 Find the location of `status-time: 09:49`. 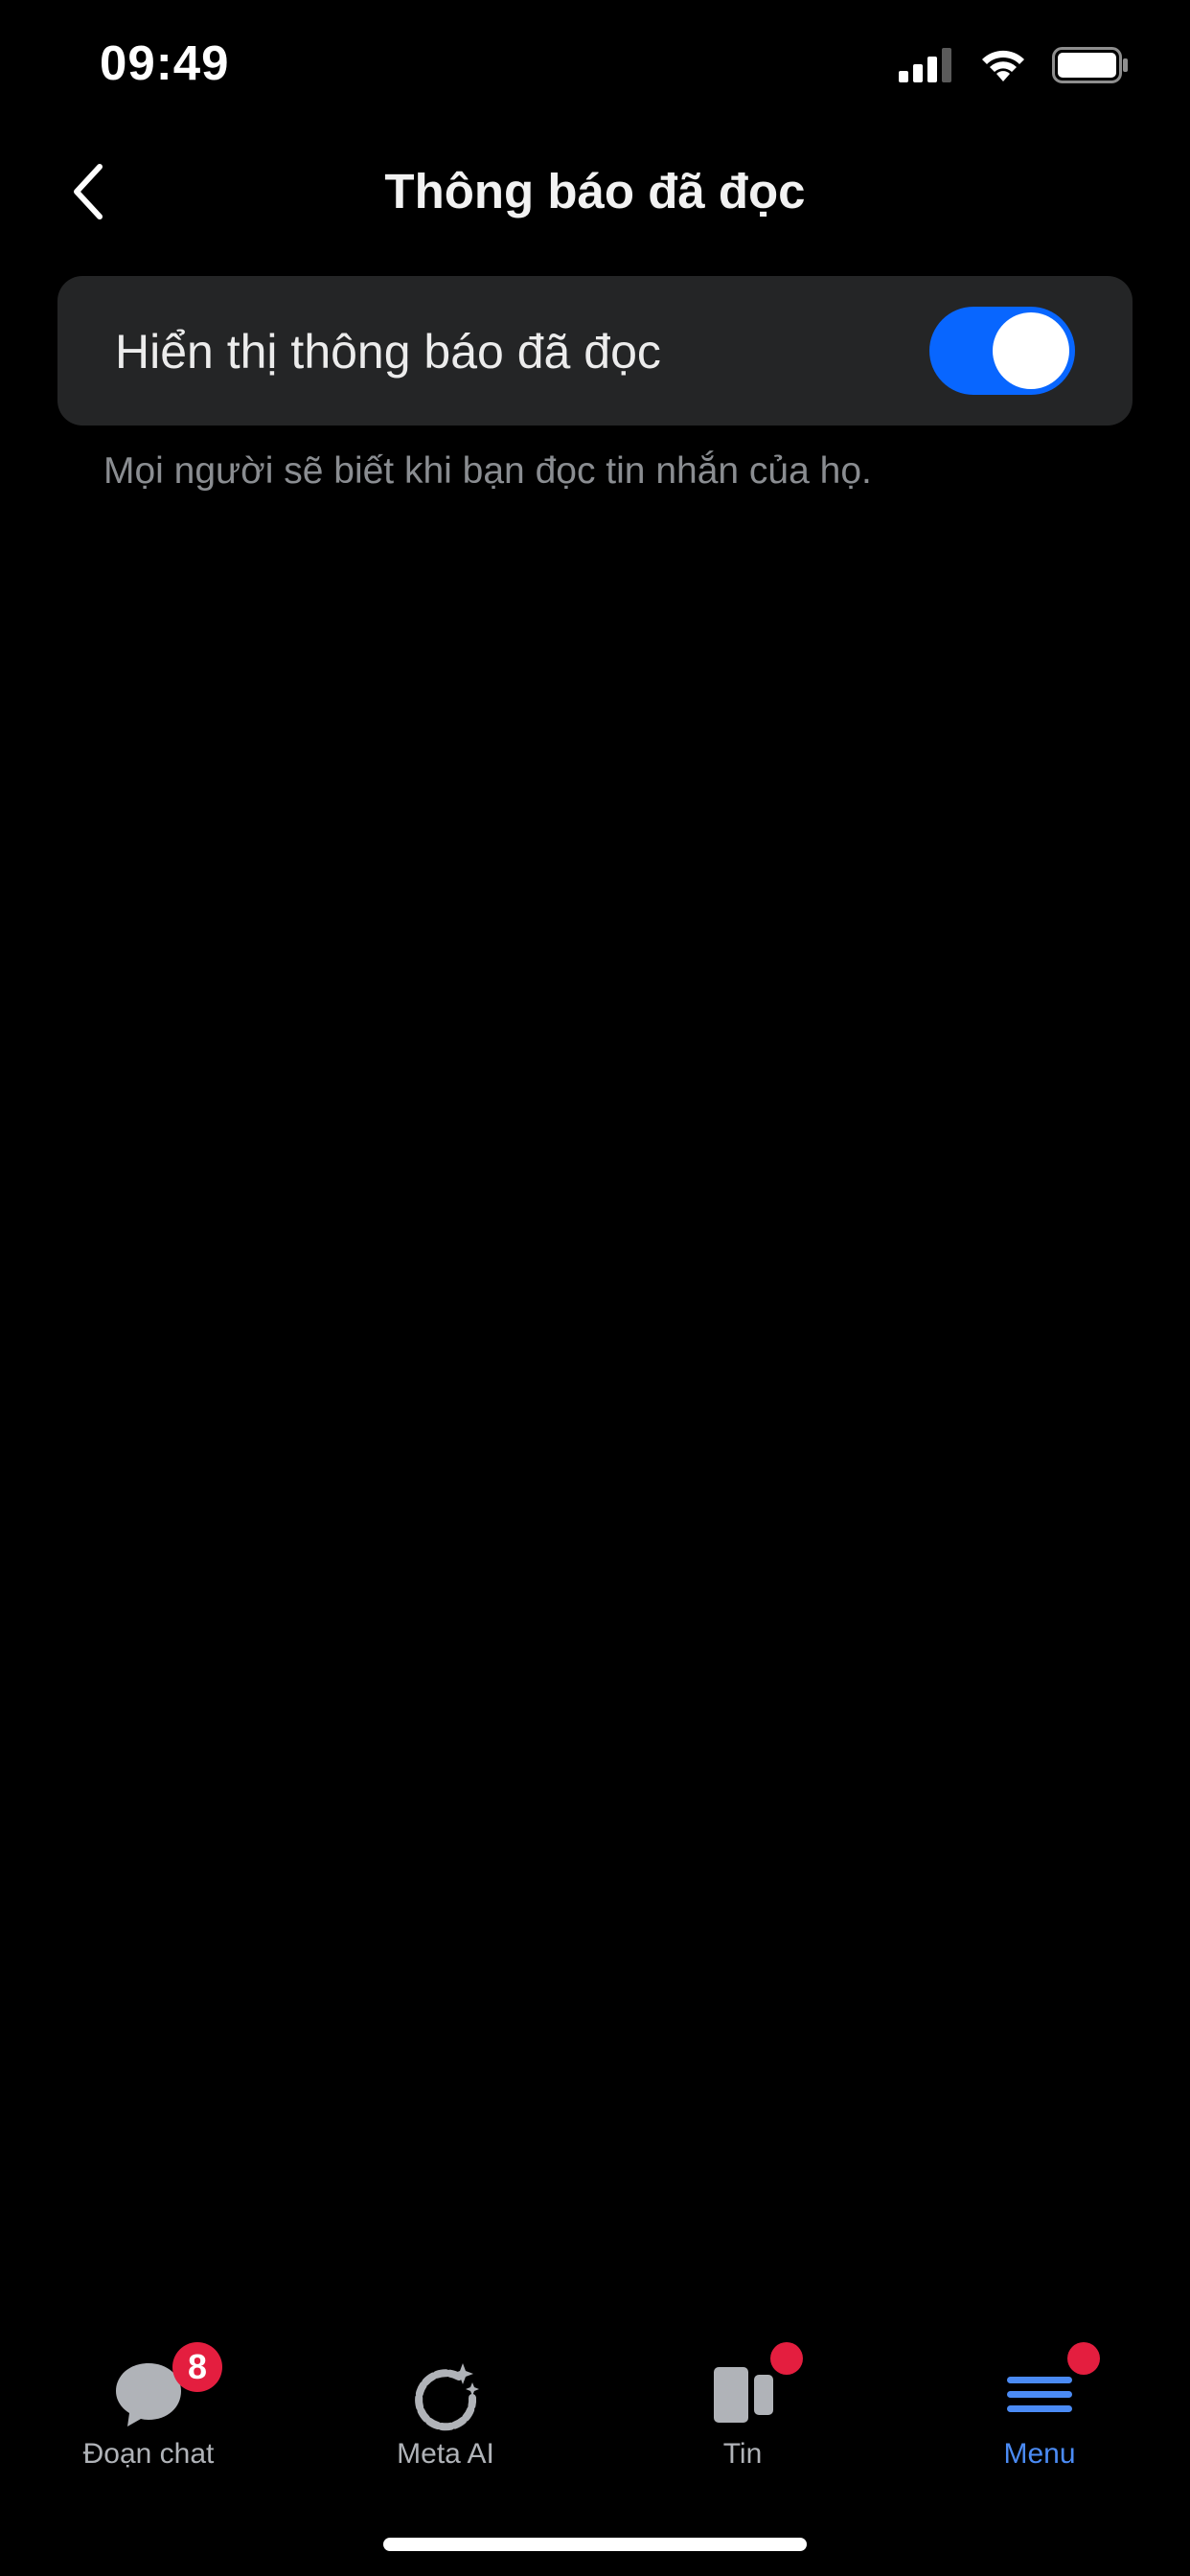

status-time: 09:49 is located at coordinates (165, 63).